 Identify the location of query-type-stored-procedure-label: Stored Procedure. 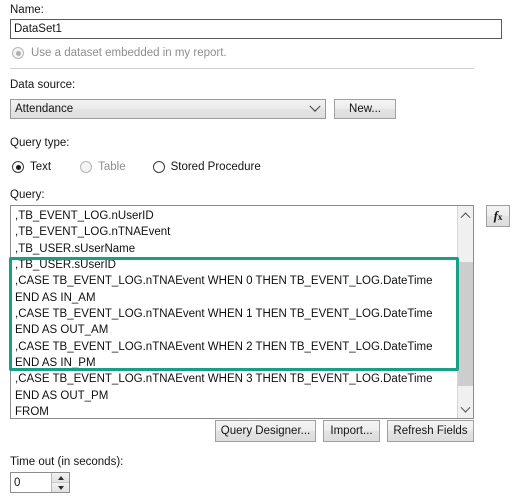
(215, 167).